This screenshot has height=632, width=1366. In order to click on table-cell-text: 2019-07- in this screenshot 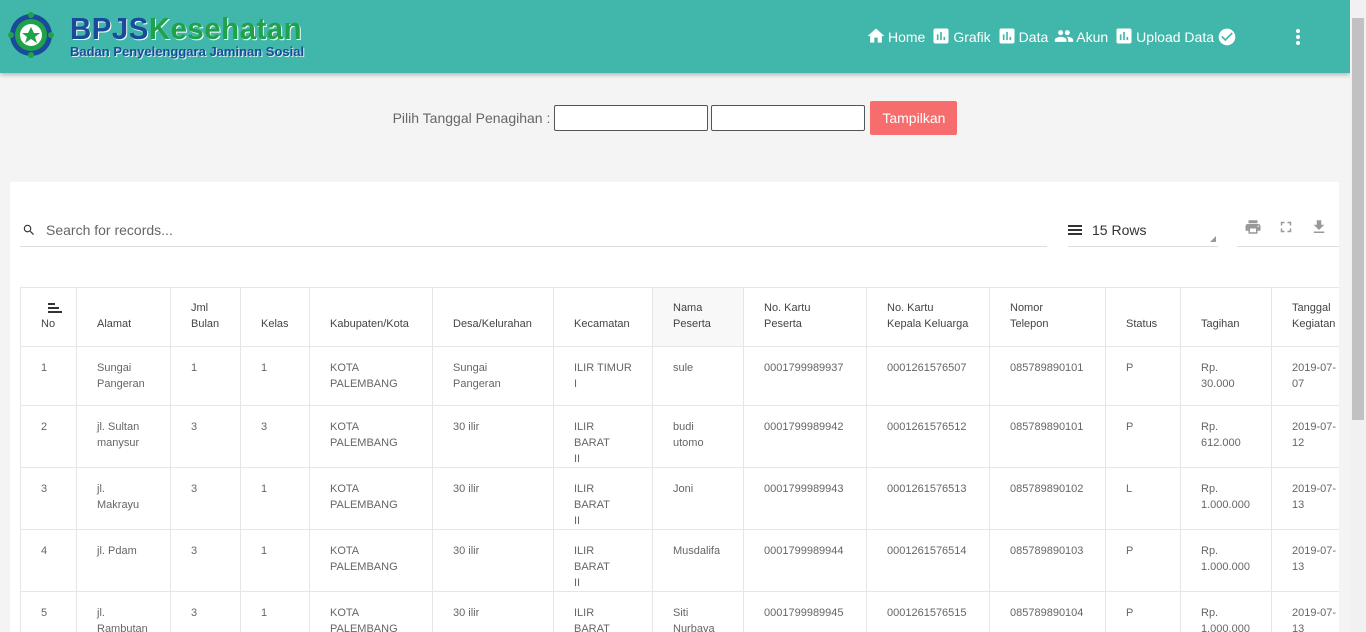, I will do `click(1314, 551)`.